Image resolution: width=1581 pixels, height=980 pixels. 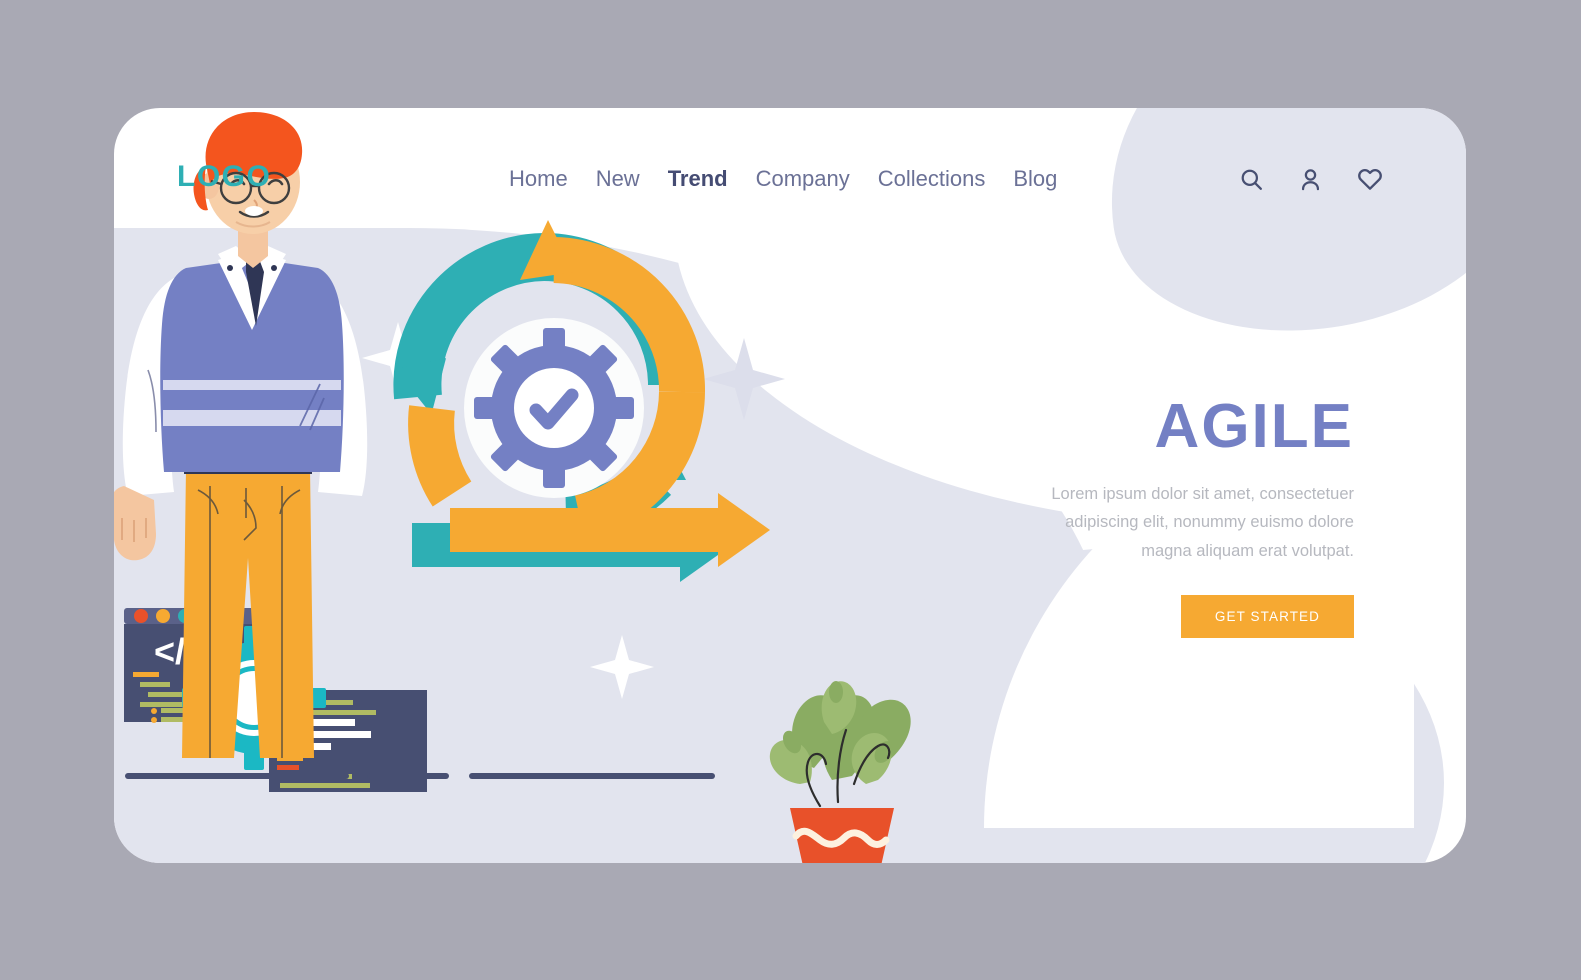 What do you see at coordinates (1254, 426) in the screenshot?
I see `page-title: AGILE` at bounding box center [1254, 426].